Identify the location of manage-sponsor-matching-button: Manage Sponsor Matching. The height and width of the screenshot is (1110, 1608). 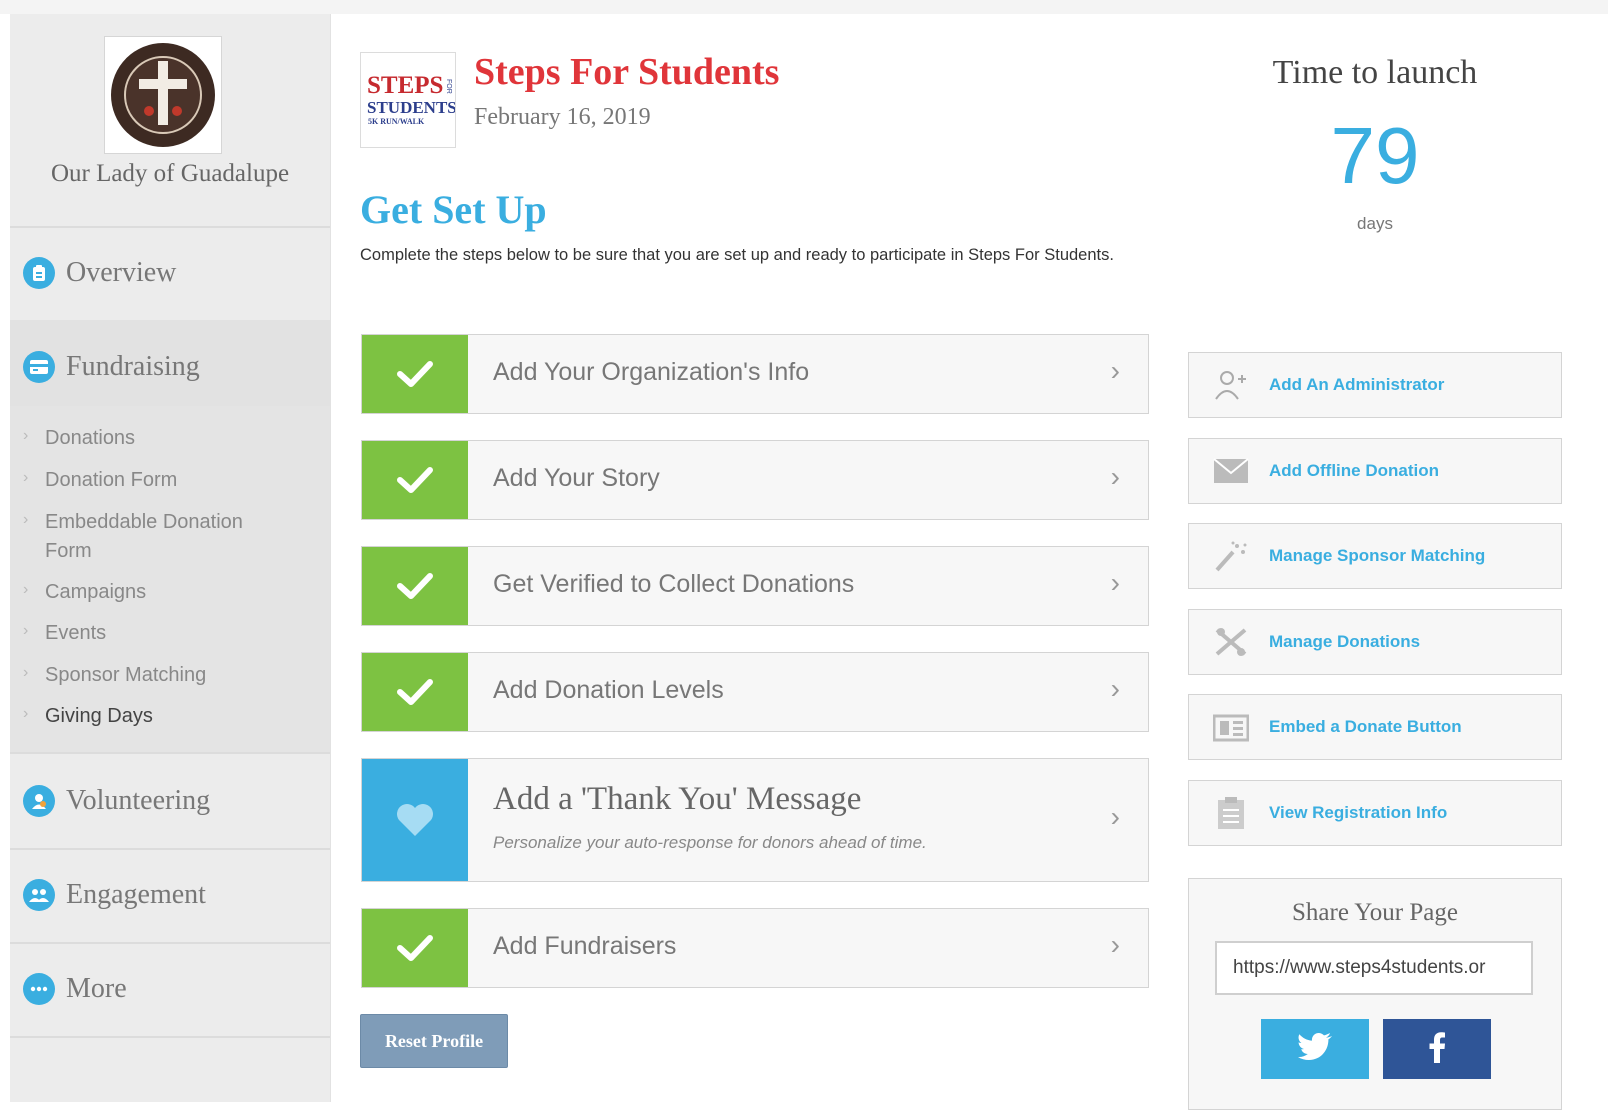
(1375, 556).